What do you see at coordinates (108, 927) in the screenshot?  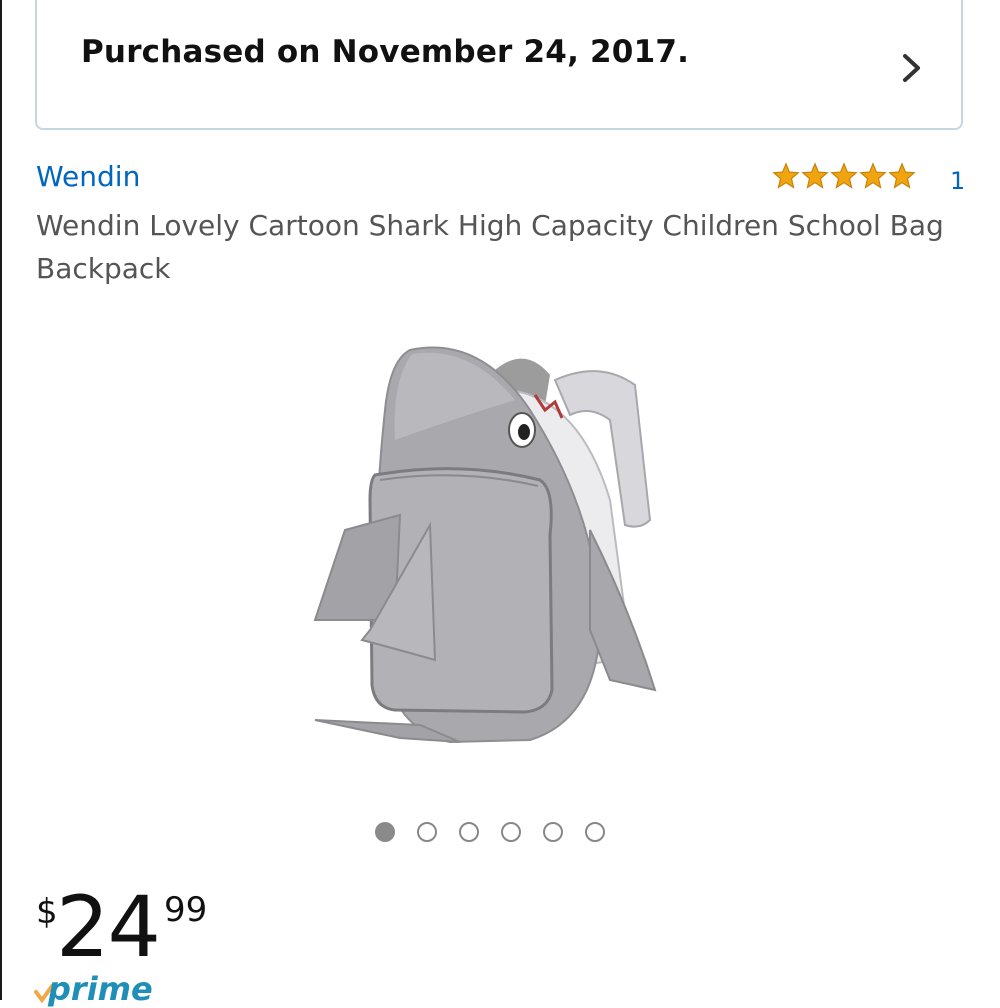 I see `price-whole: 24` at bounding box center [108, 927].